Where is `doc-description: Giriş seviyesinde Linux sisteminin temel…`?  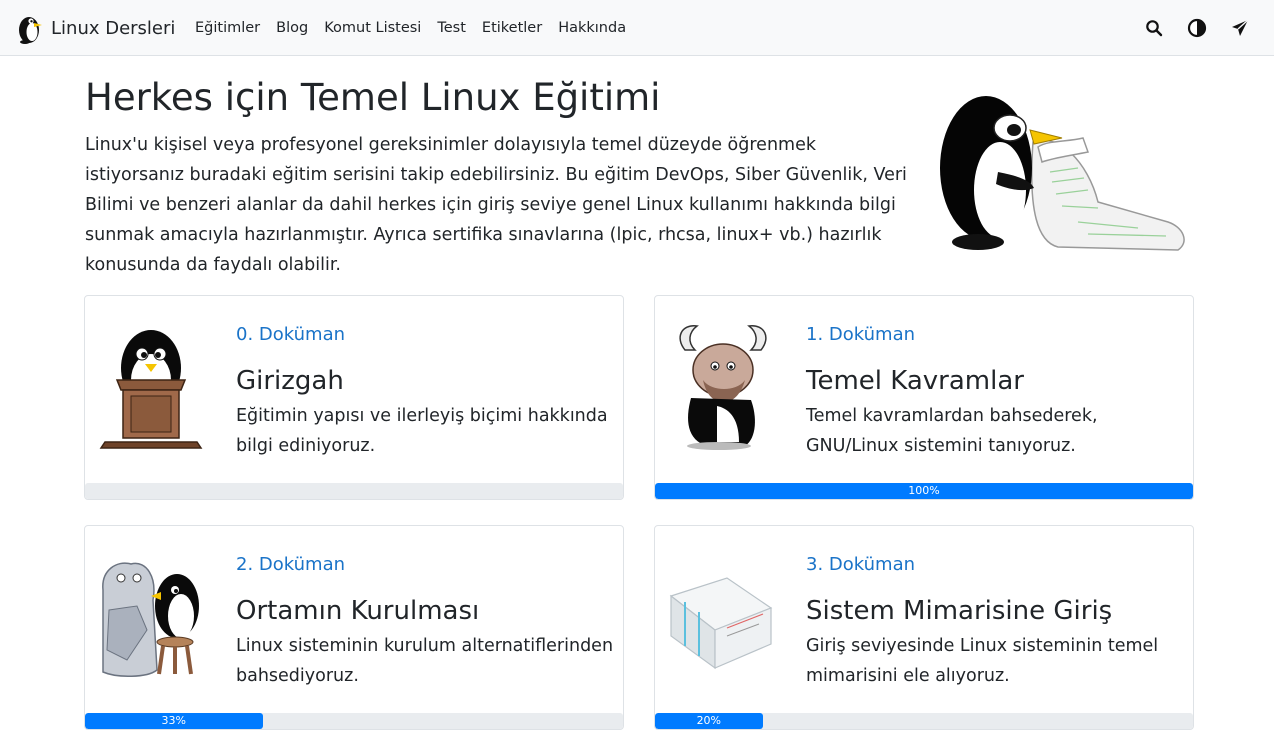
doc-description: Giriş seviyesinde Linux sisteminin temel… is located at coordinates (982, 661).